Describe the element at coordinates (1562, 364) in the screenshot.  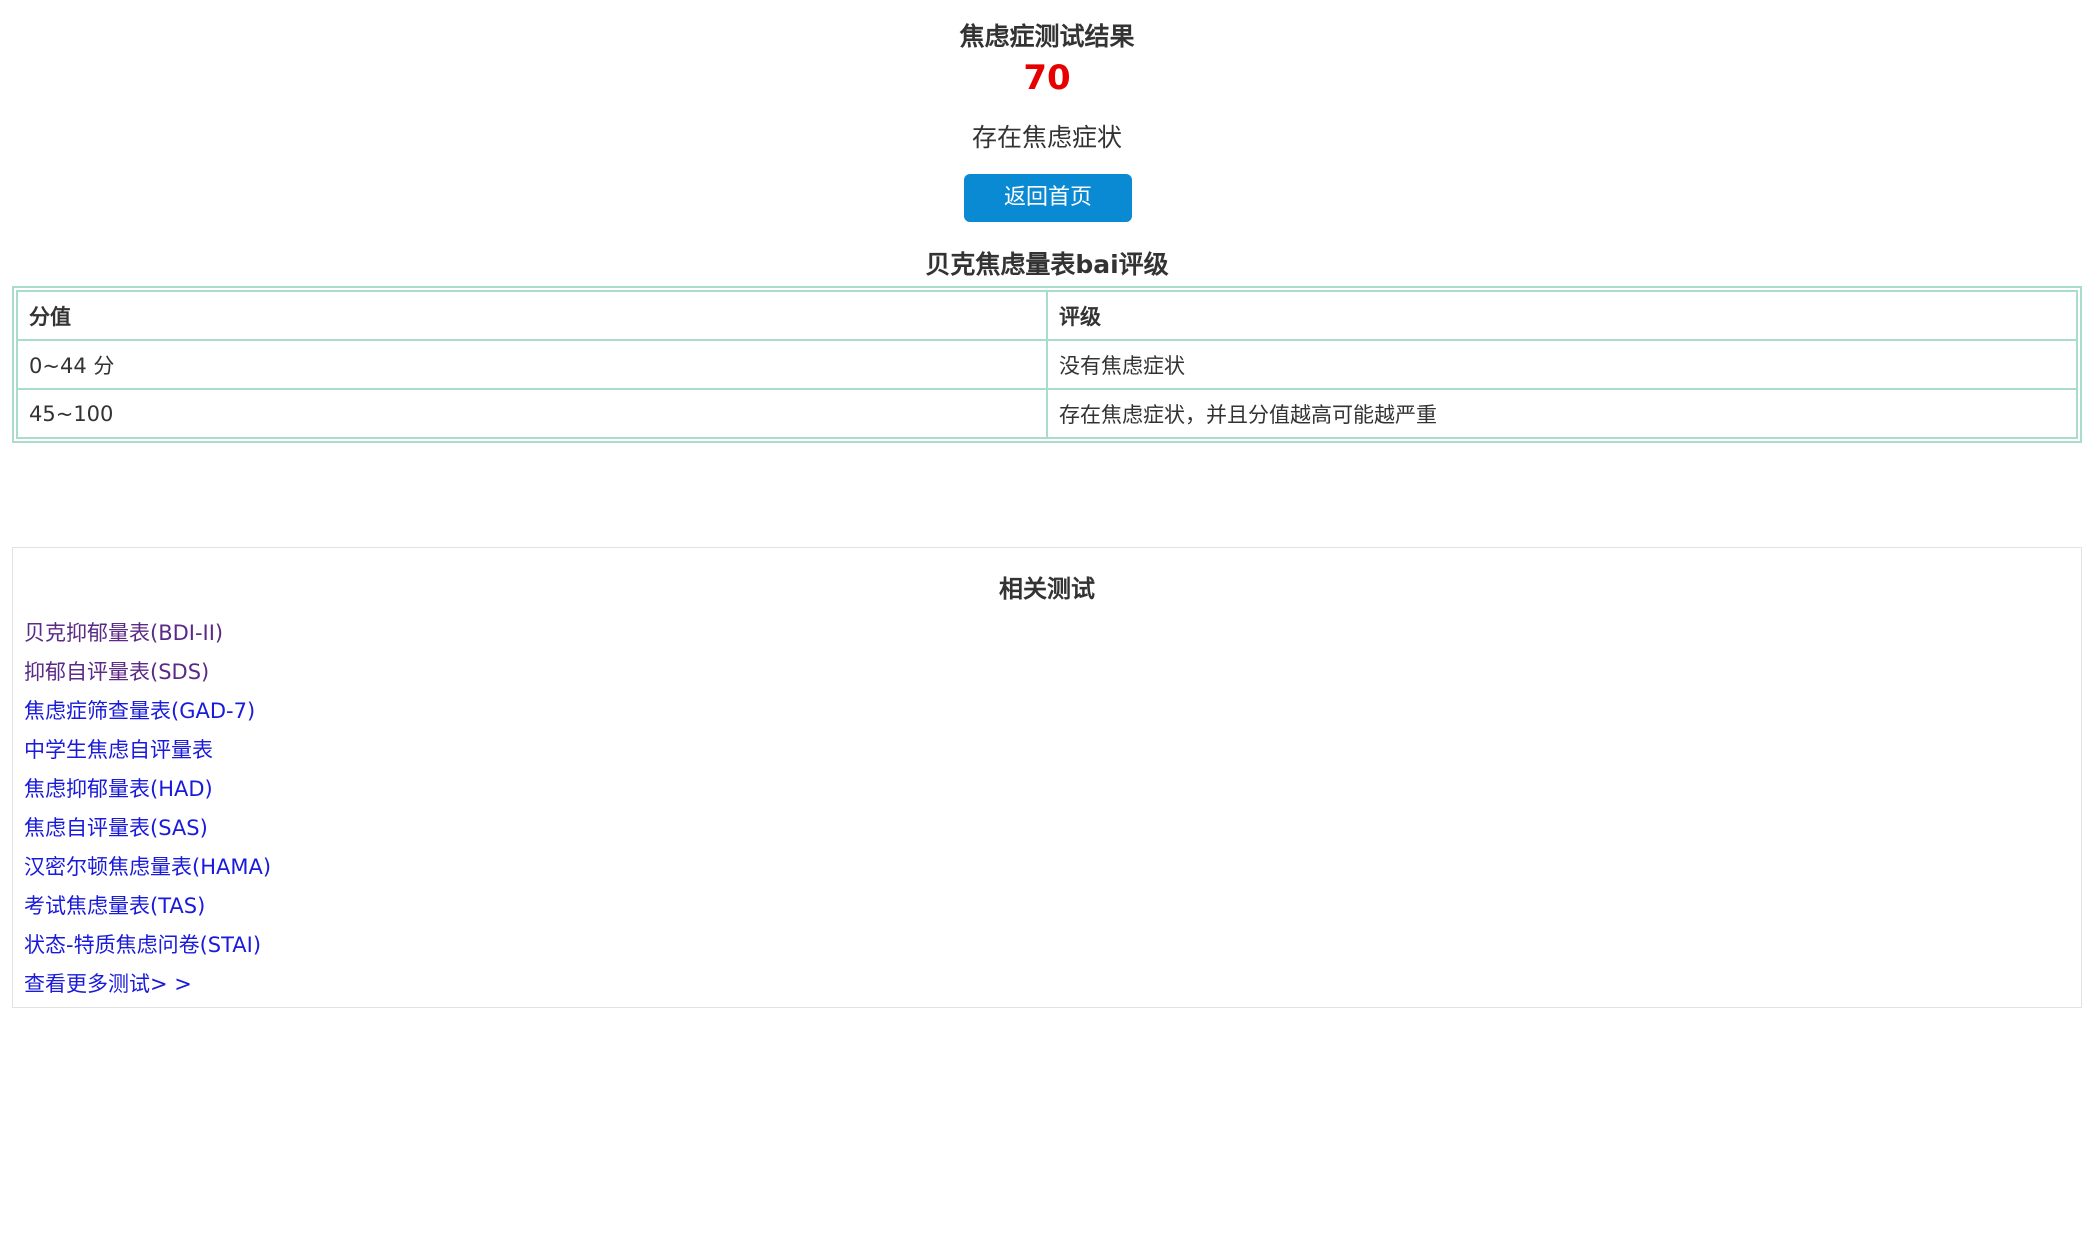
I see `cell-rating: 没有焦虑症状` at that location.